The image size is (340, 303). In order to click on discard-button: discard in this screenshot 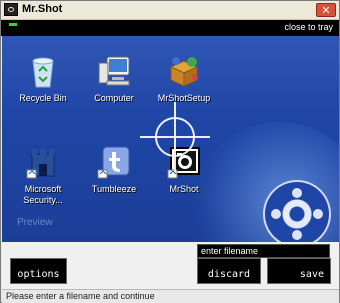, I will do `click(229, 271)`.